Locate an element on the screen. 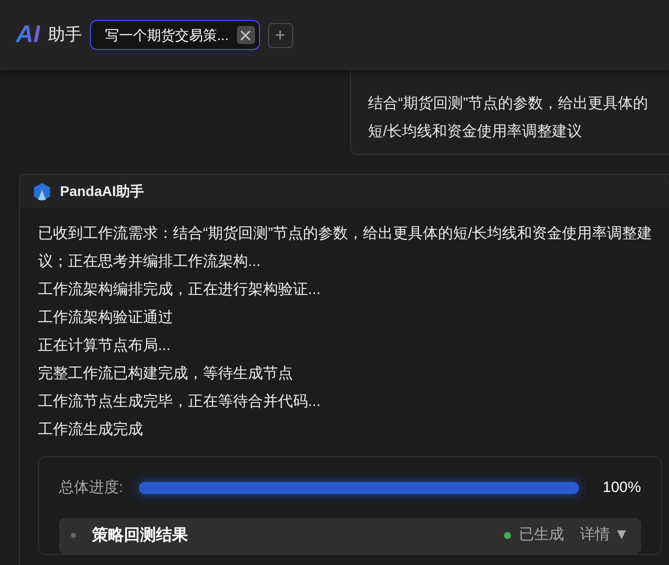  result-title: 策略回测结果 is located at coordinates (140, 536).